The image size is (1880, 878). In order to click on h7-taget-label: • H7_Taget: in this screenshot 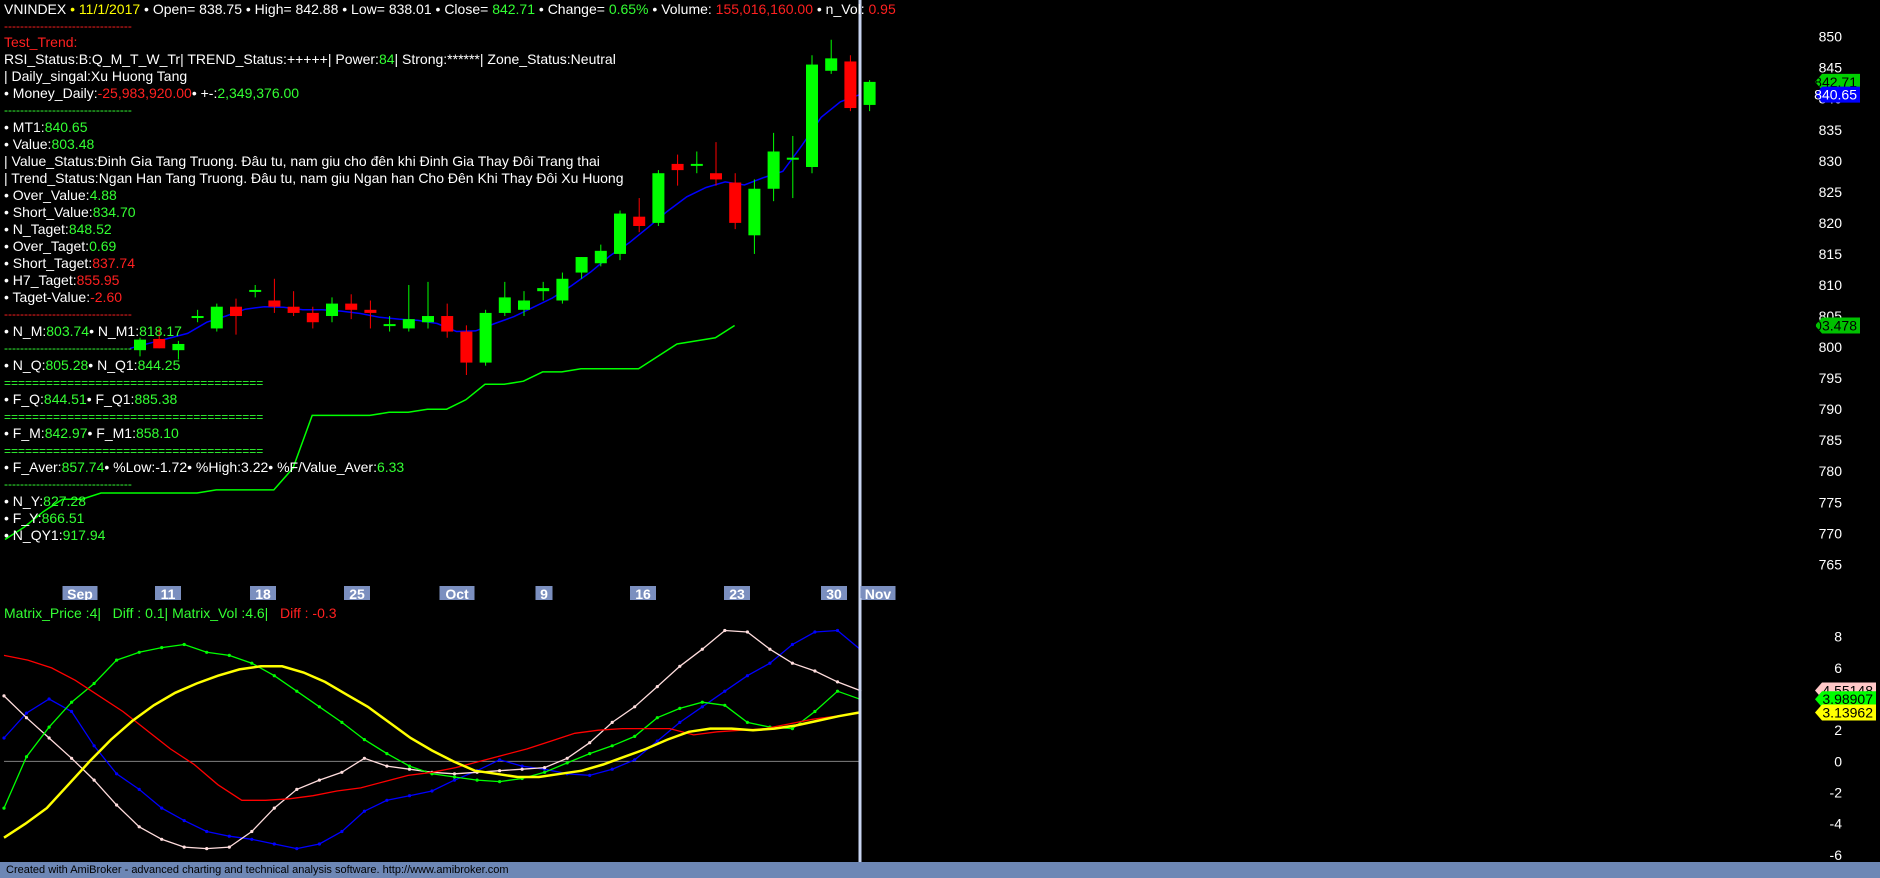, I will do `click(40, 280)`.